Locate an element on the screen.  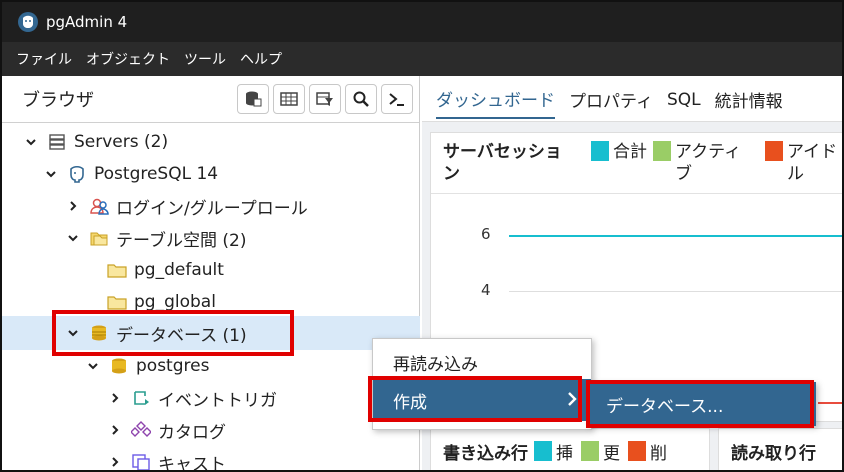
legend-label: 削 is located at coordinates (658, 453).